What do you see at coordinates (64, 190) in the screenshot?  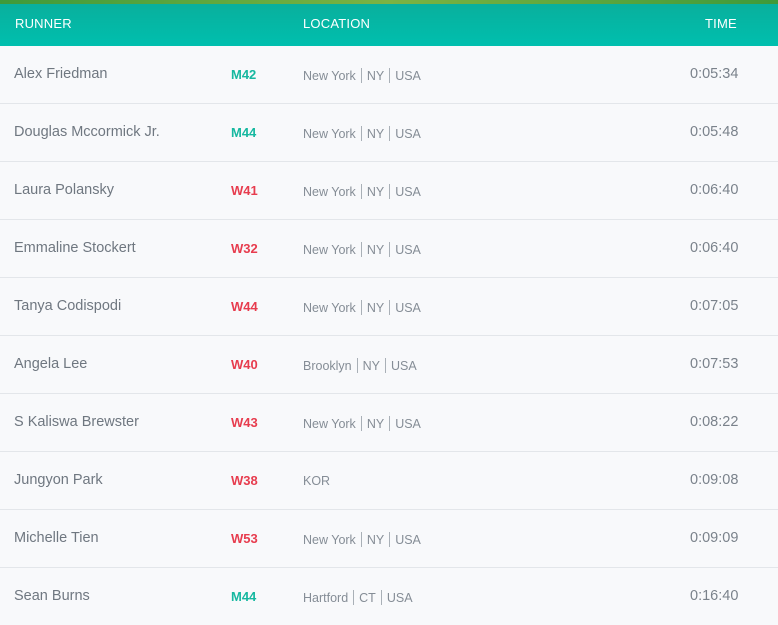 I see `runner-name: Laura Polansky` at bounding box center [64, 190].